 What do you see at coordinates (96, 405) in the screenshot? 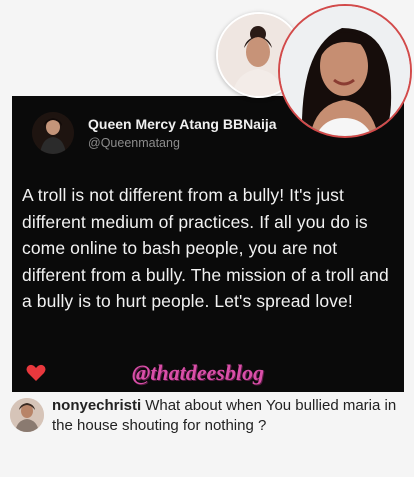
I see `comment-username: nonyechristi` at bounding box center [96, 405].